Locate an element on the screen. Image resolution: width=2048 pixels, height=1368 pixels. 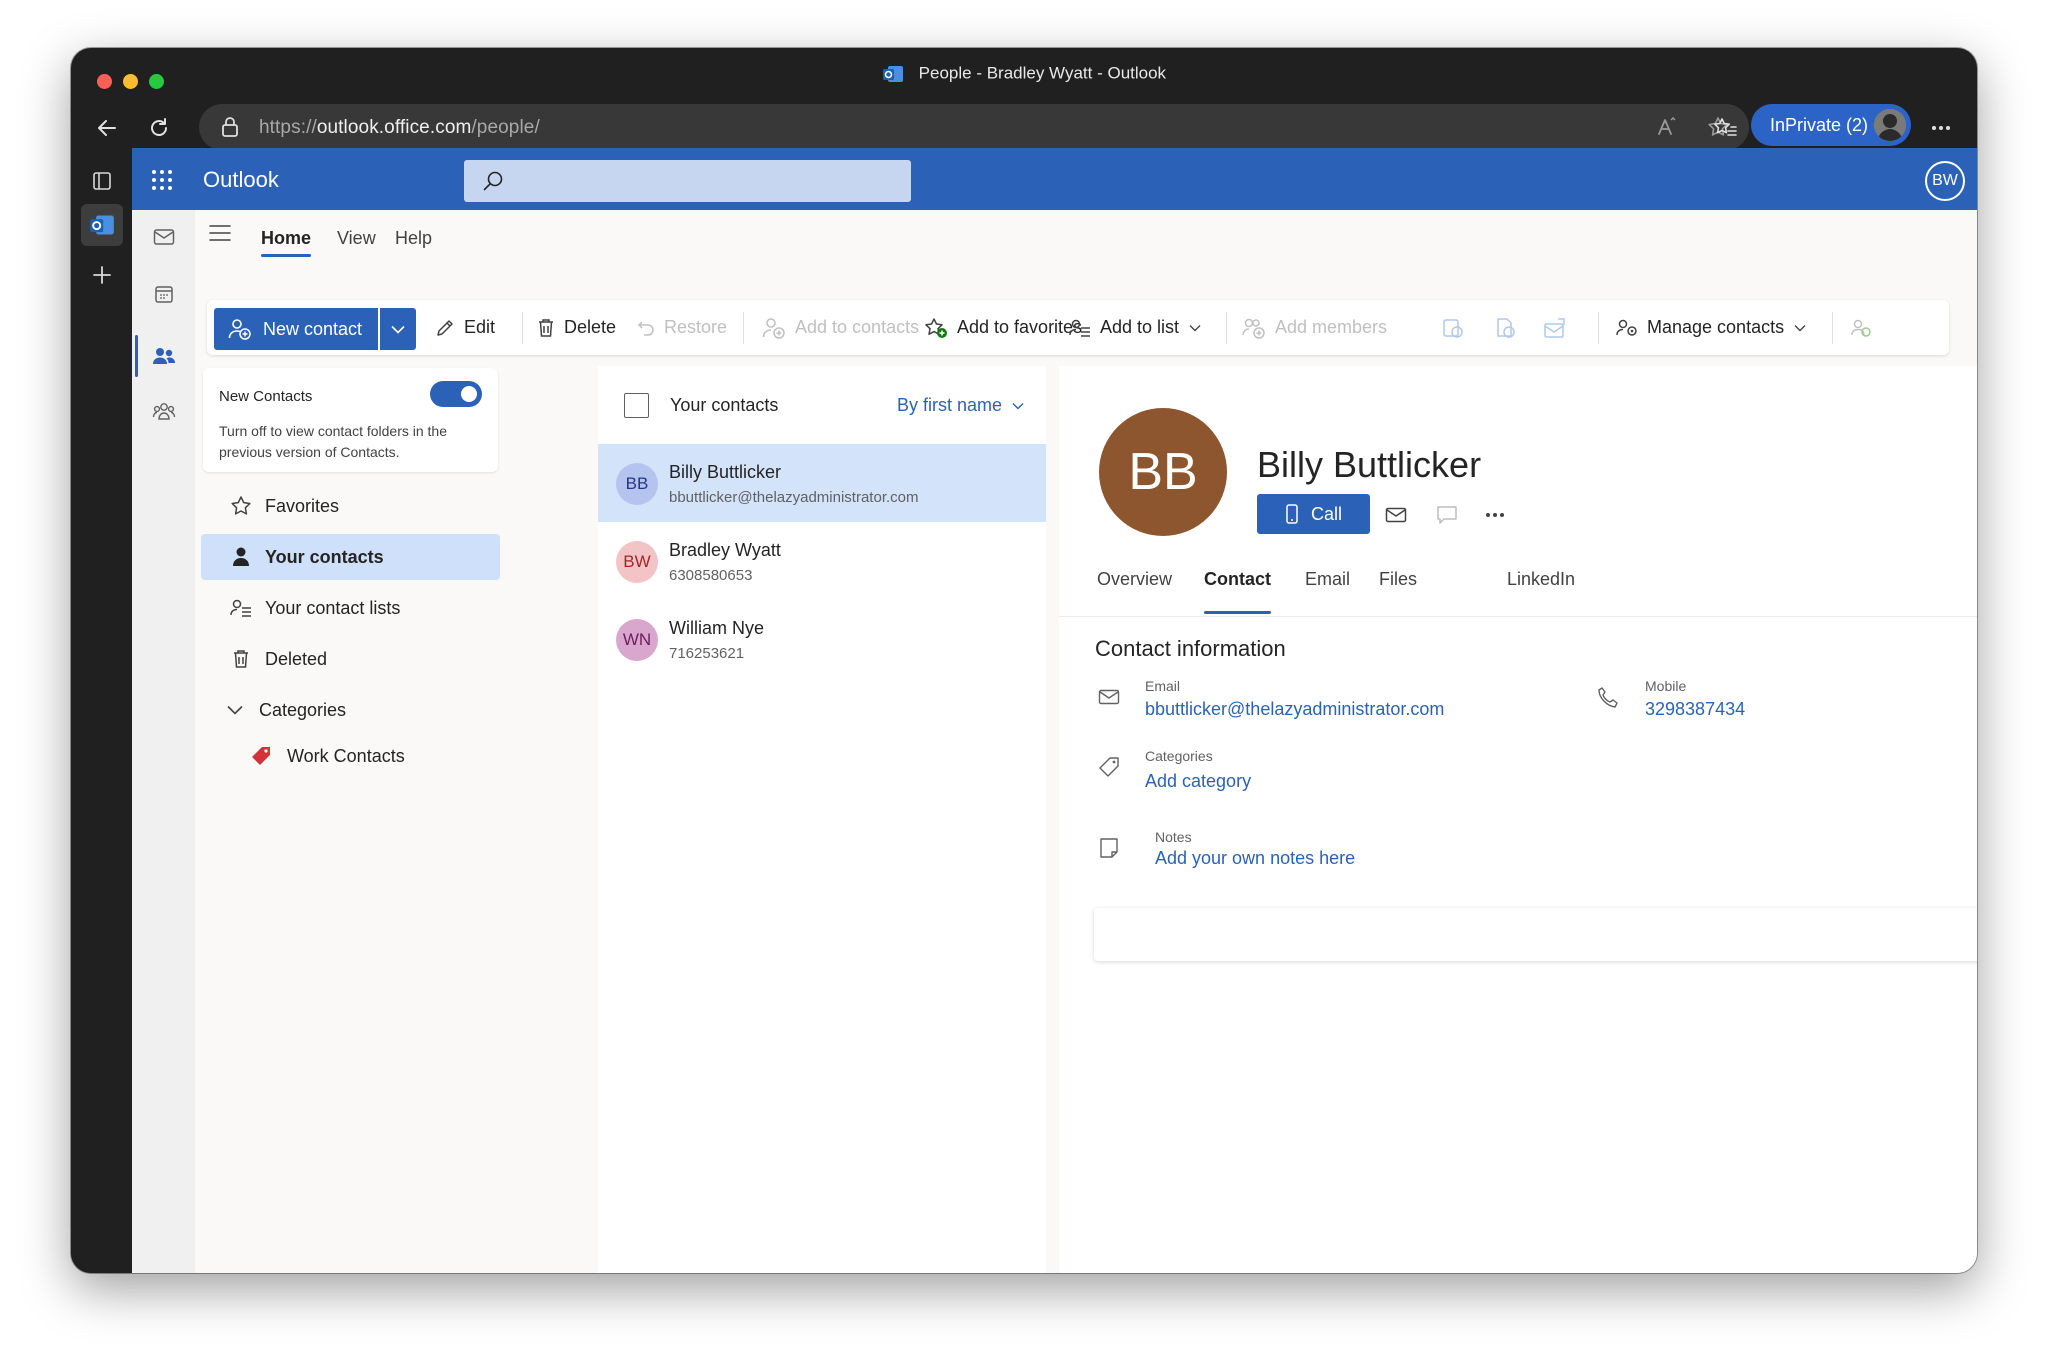
app-header: Outlook BW is located at coordinates (1054, 179).